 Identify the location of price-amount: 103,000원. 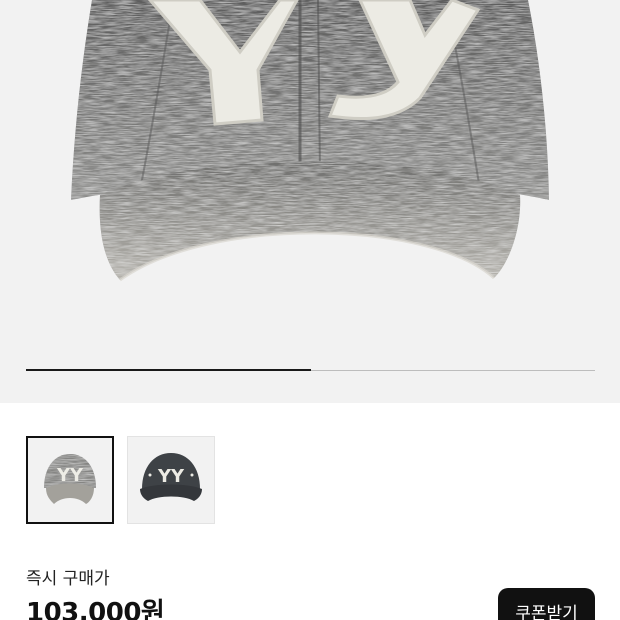
(95, 609).